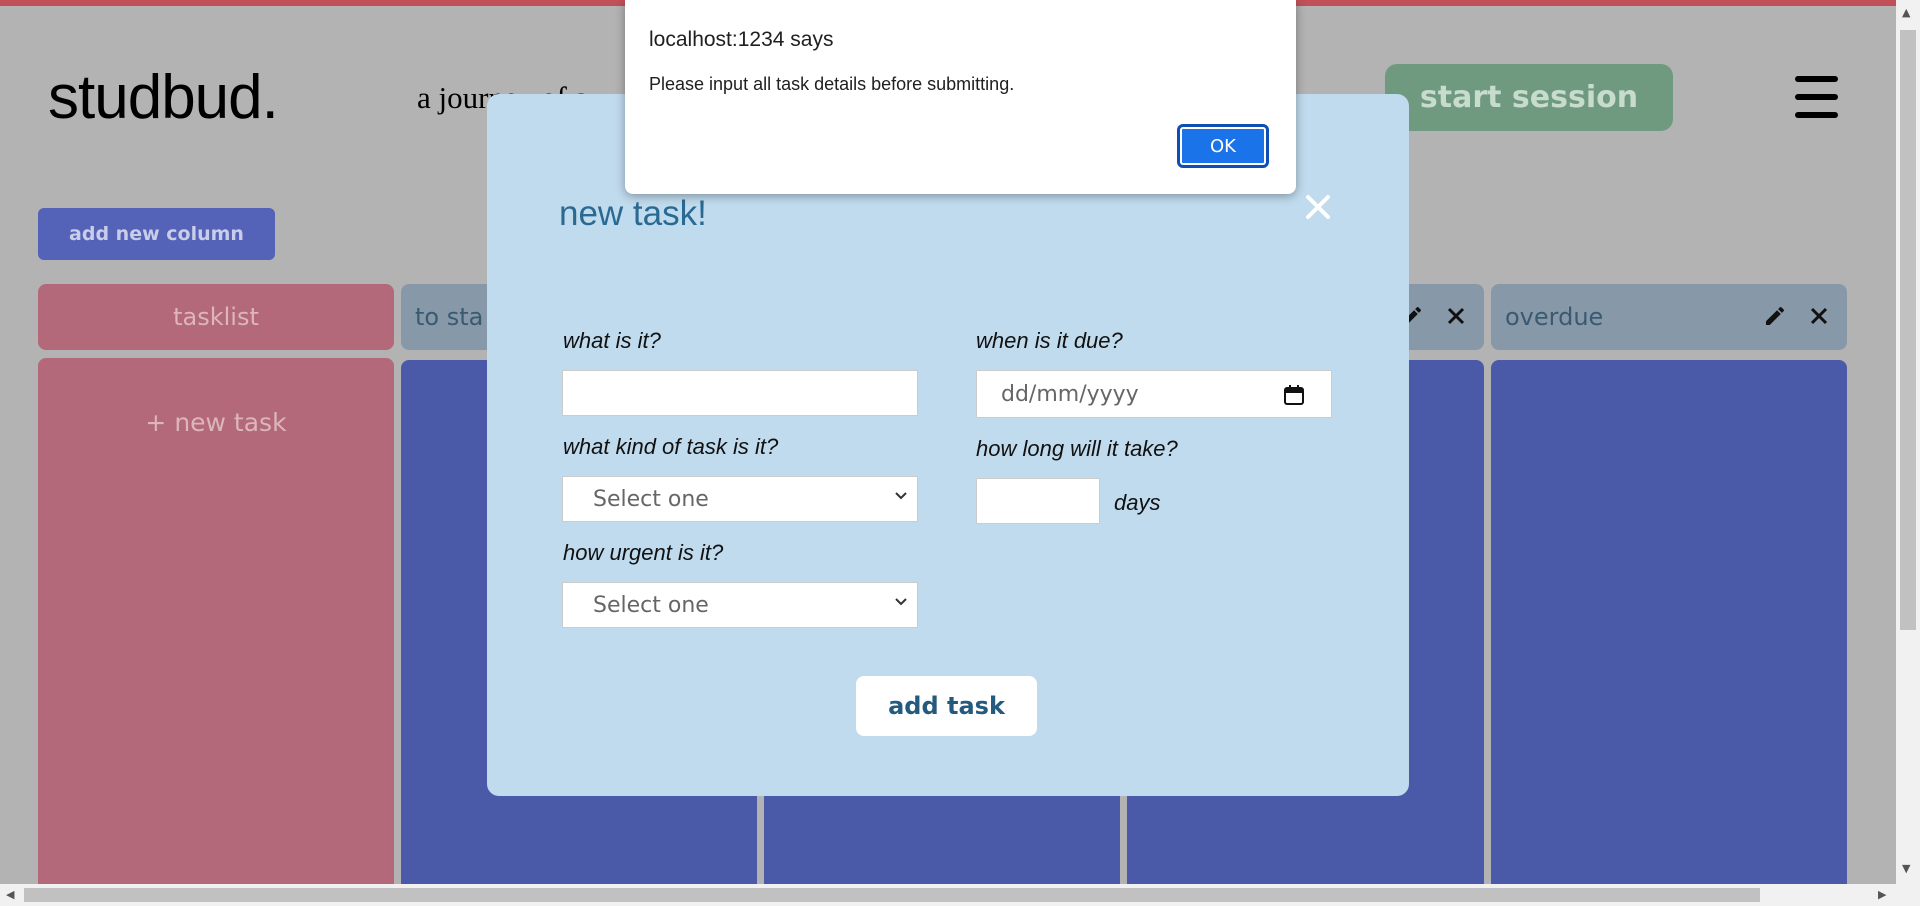 The width and height of the screenshot is (1920, 906). What do you see at coordinates (740, 605) in the screenshot?
I see `urgency-select: Select one` at bounding box center [740, 605].